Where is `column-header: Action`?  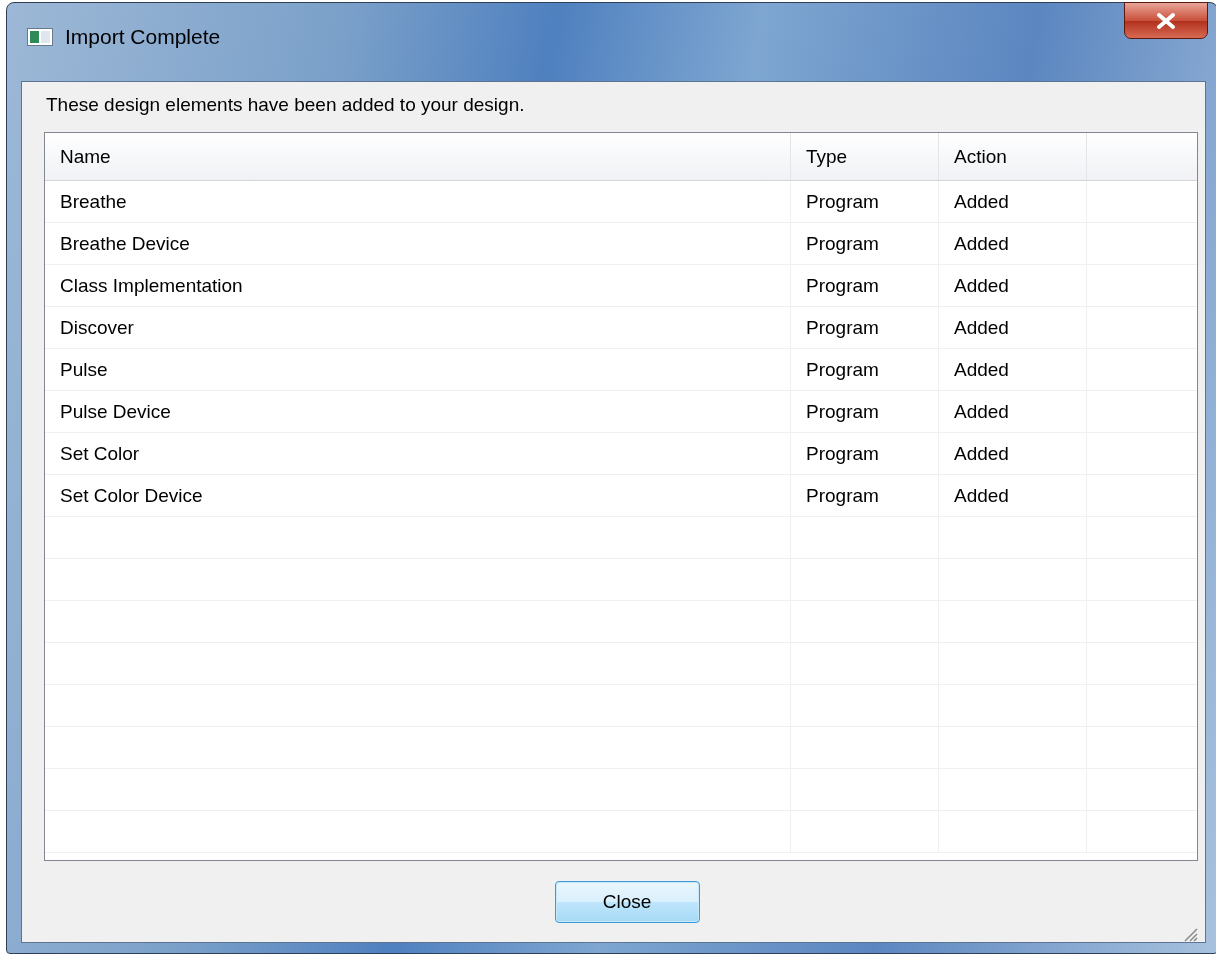 column-header: Action is located at coordinates (1013, 156).